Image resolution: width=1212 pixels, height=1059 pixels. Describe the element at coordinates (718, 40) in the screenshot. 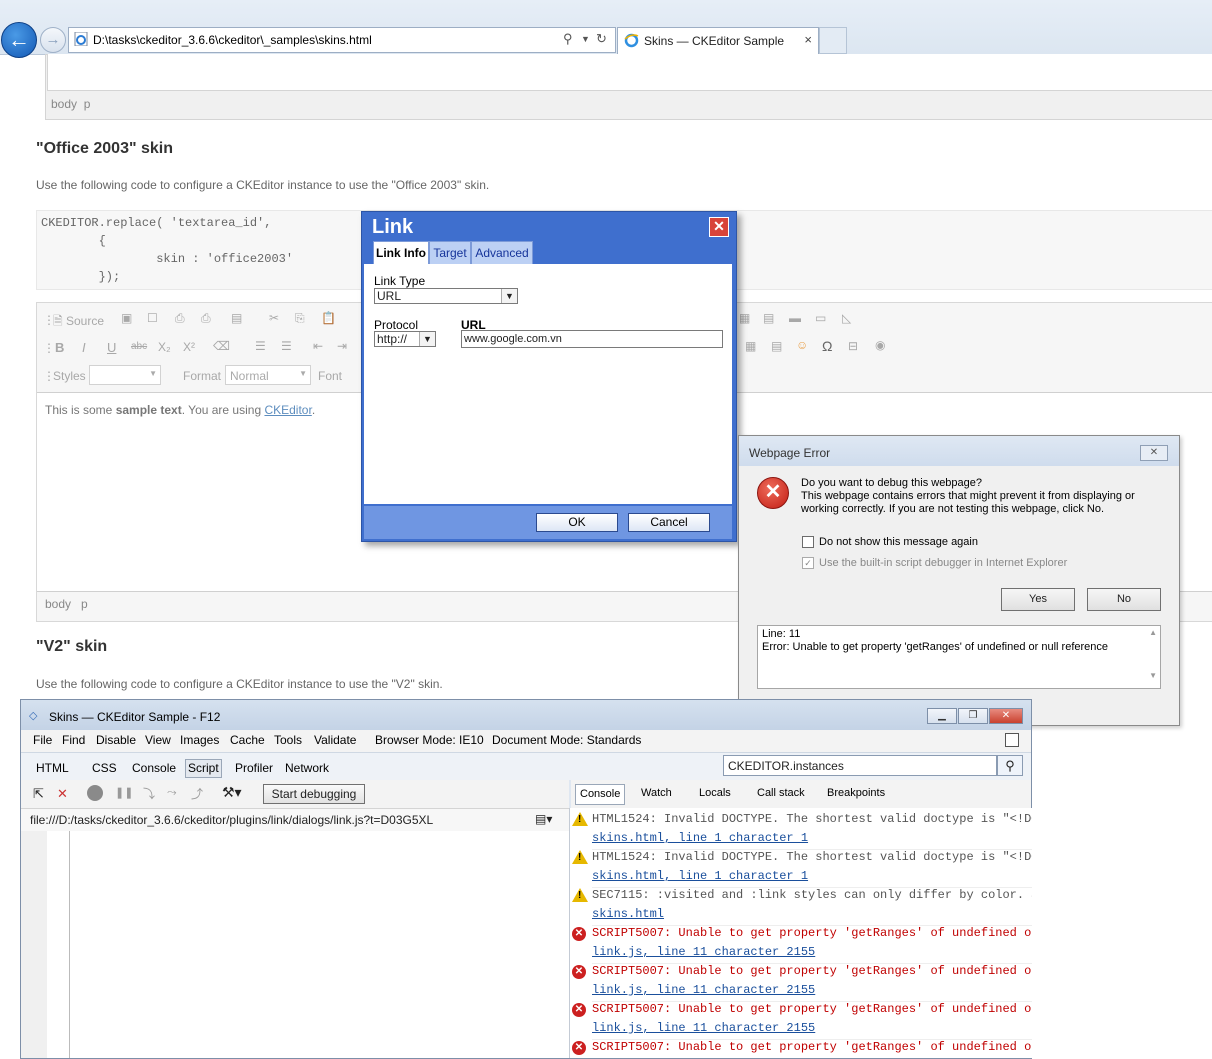

I see `browser-tab: Skins — CKEditor Sample ×` at that location.